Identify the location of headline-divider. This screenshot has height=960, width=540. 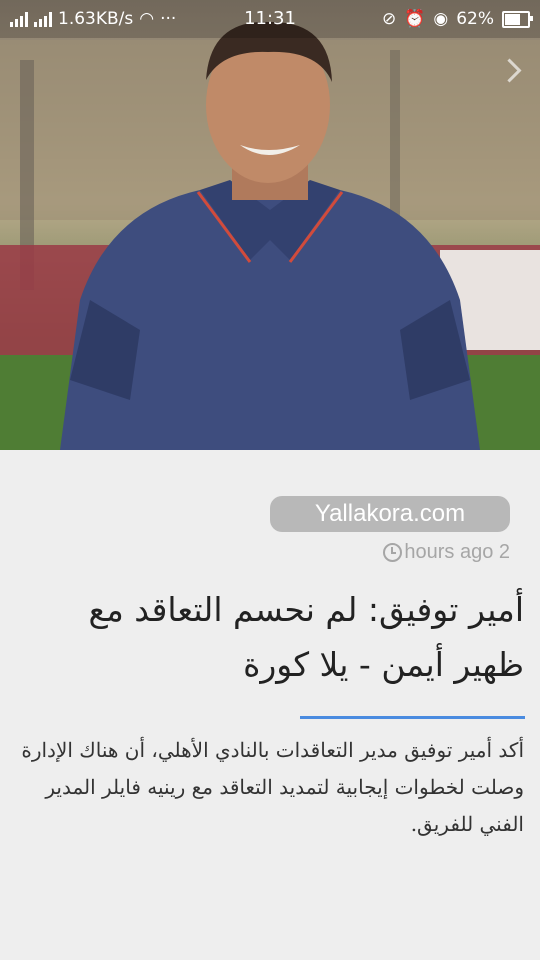
(412, 717).